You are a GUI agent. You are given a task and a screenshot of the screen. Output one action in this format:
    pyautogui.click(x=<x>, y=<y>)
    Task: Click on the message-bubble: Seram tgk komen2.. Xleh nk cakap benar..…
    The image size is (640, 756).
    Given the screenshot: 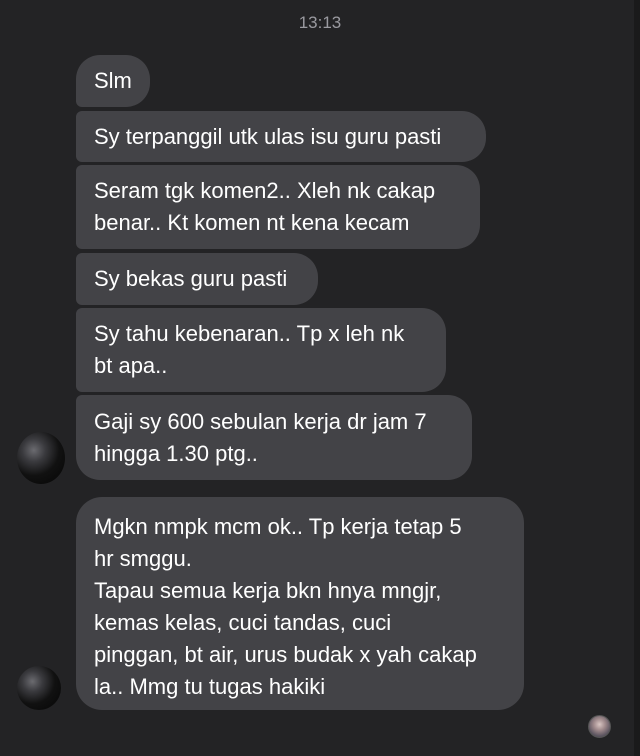 What is the action you would take?
    pyautogui.click(x=278, y=207)
    